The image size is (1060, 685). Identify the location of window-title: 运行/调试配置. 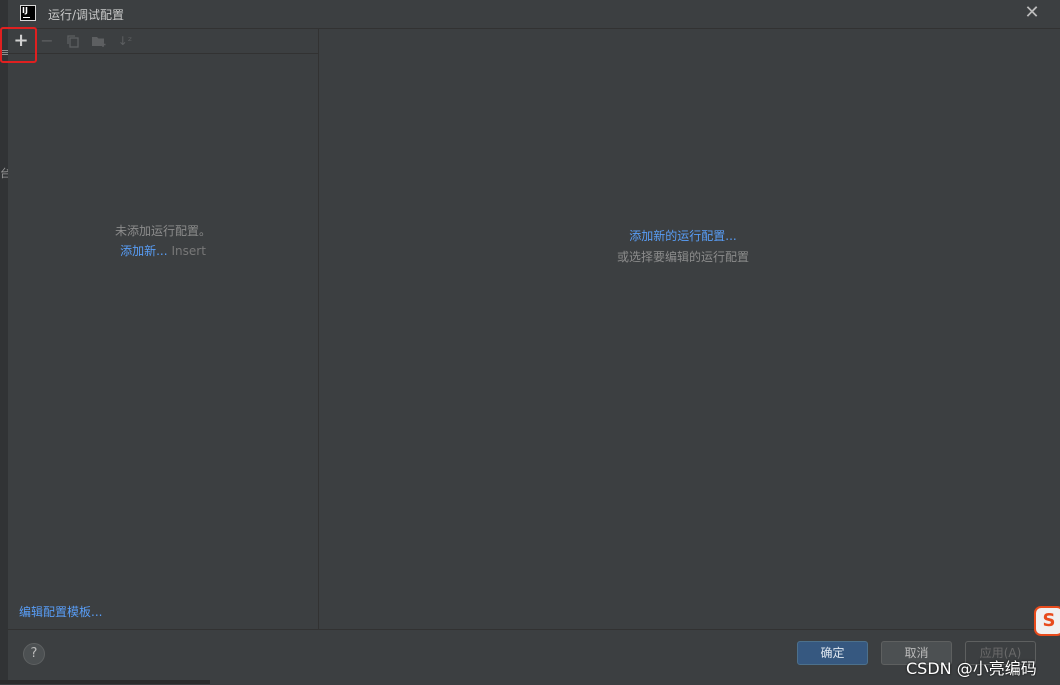
(86, 15).